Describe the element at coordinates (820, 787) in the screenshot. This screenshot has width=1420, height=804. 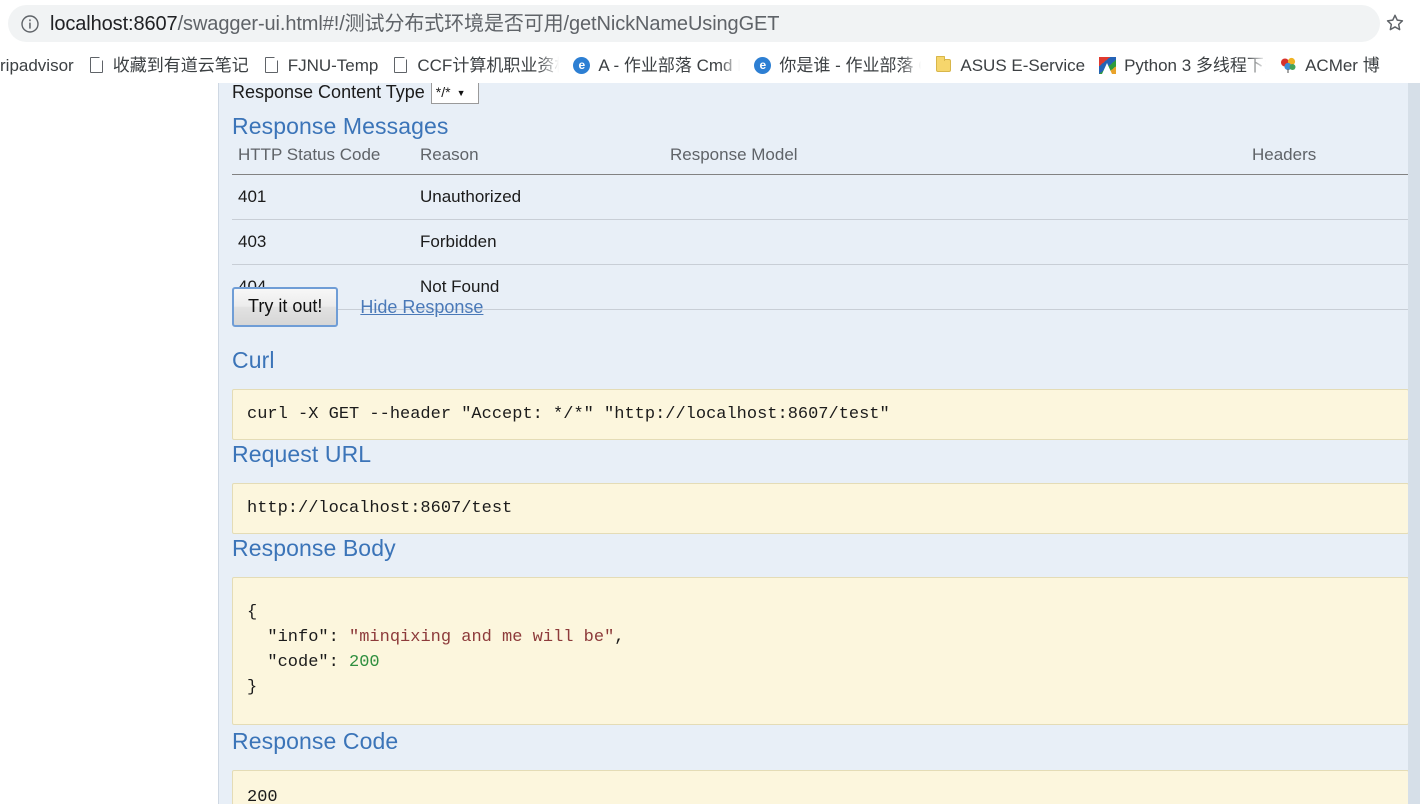
I see `response-code-block: 200` at that location.